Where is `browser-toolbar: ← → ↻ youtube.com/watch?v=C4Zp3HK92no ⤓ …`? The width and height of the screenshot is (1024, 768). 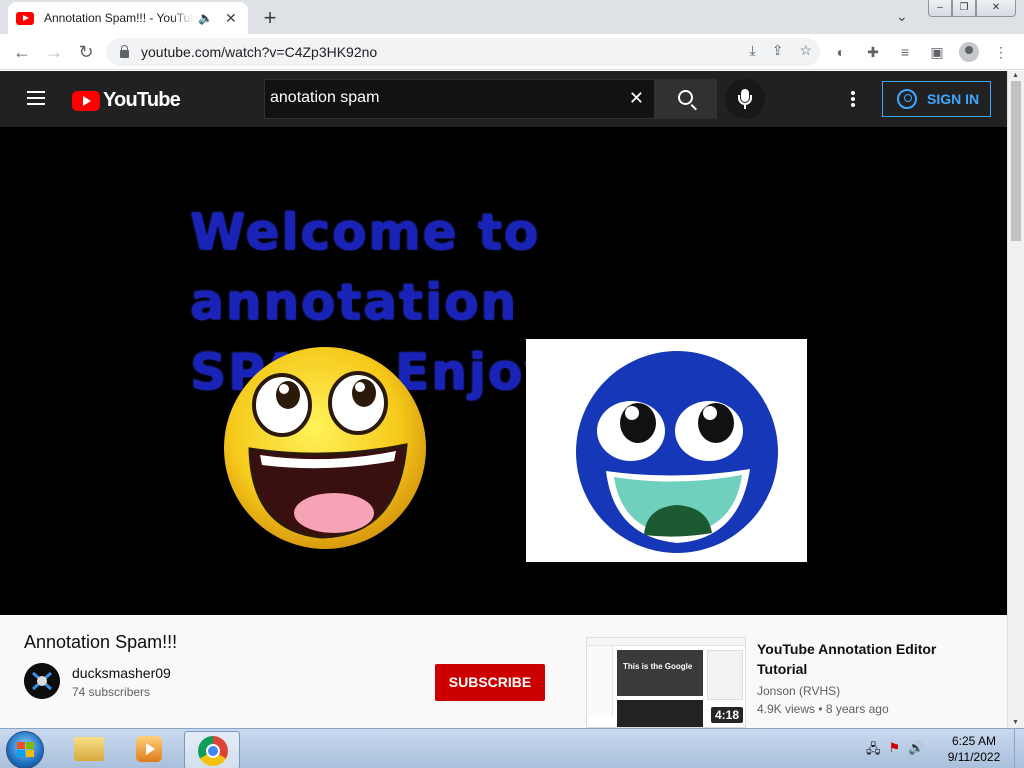
browser-toolbar: ← → ↻ youtube.com/watch?v=C4Zp3HK92no ⤓ … is located at coordinates (512, 52).